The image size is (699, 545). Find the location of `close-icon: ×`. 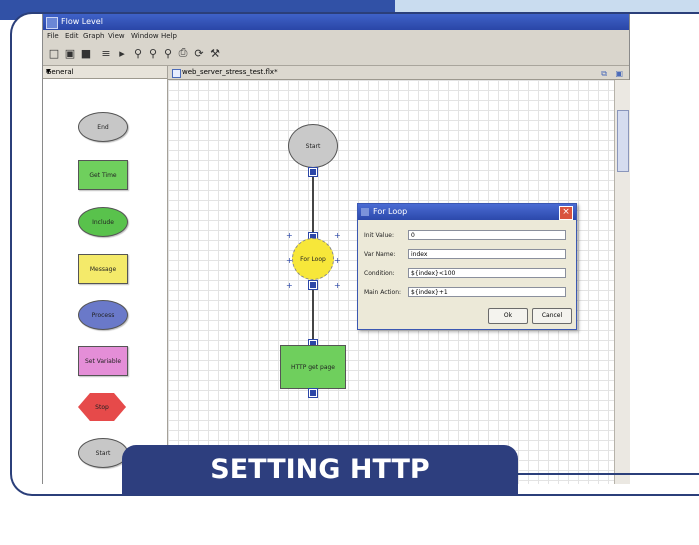

close-icon: × is located at coordinates (566, 213).